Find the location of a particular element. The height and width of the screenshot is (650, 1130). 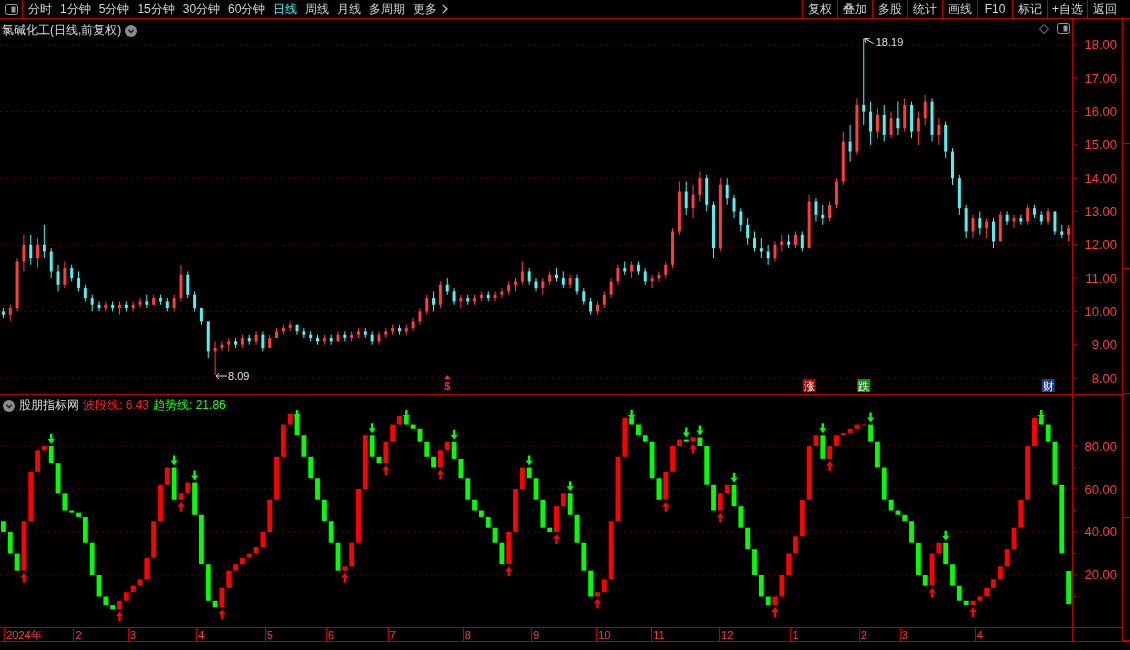

period-tab: 多周期 is located at coordinates (387, 9).